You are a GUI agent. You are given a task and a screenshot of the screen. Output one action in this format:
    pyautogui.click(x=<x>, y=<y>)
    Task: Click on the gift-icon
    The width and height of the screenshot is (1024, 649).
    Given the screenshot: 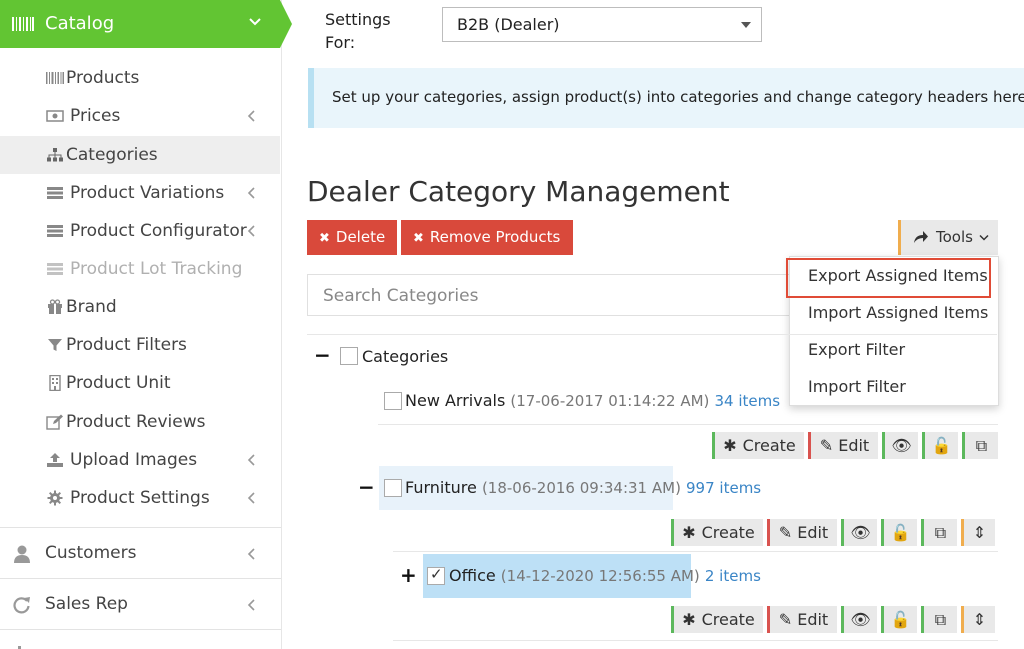 What is the action you would take?
    pyautogui.click(x=55, y=306)
    